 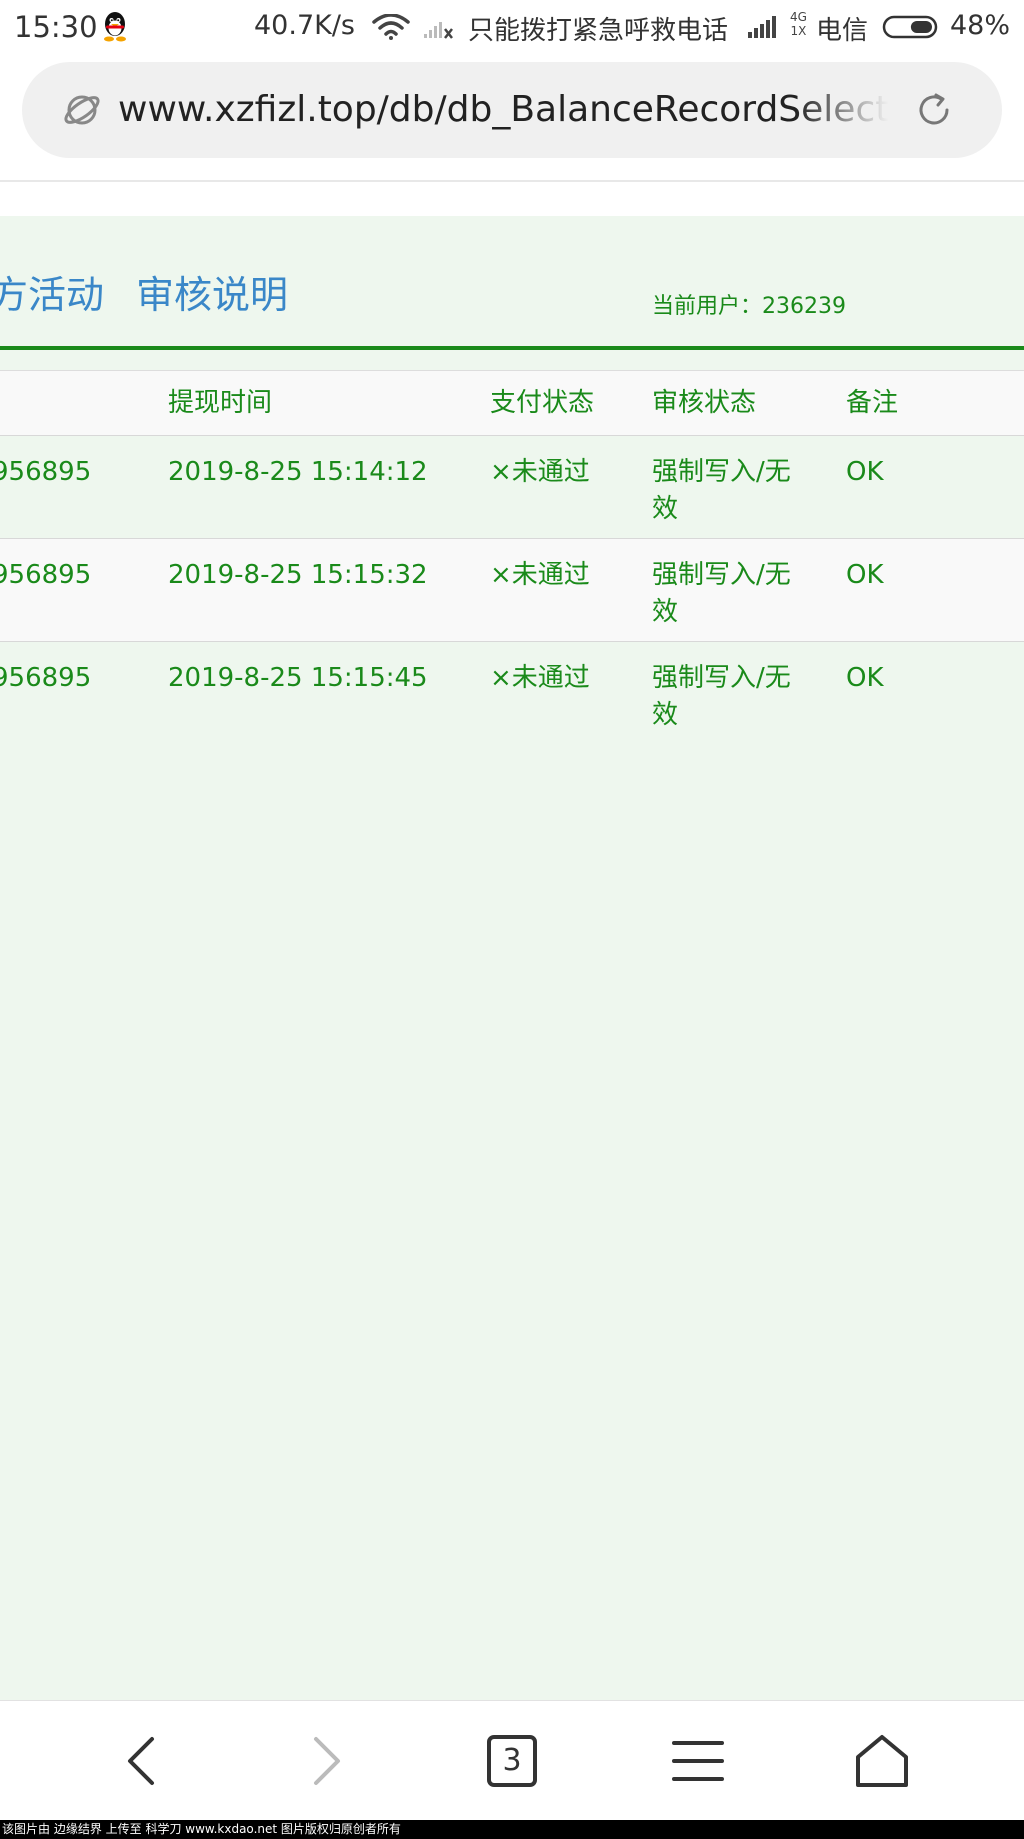 What do you see at coordinates (52, 291) in the screenshot?
I see `nav-link-activity: 方活动` at bounding box center [52, 291].